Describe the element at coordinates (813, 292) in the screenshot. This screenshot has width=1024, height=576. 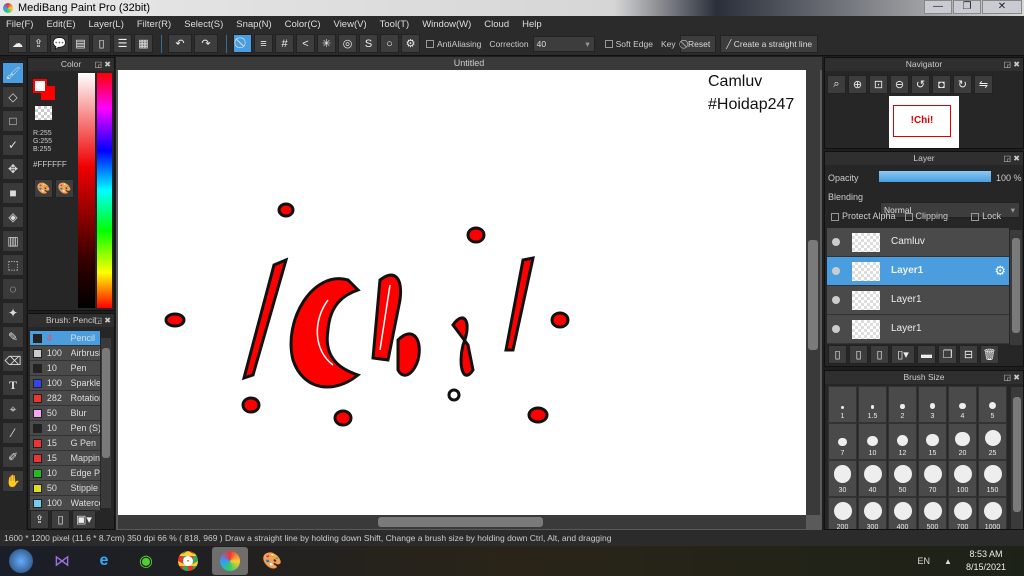
I see `vertical-scrollbar` at that location.